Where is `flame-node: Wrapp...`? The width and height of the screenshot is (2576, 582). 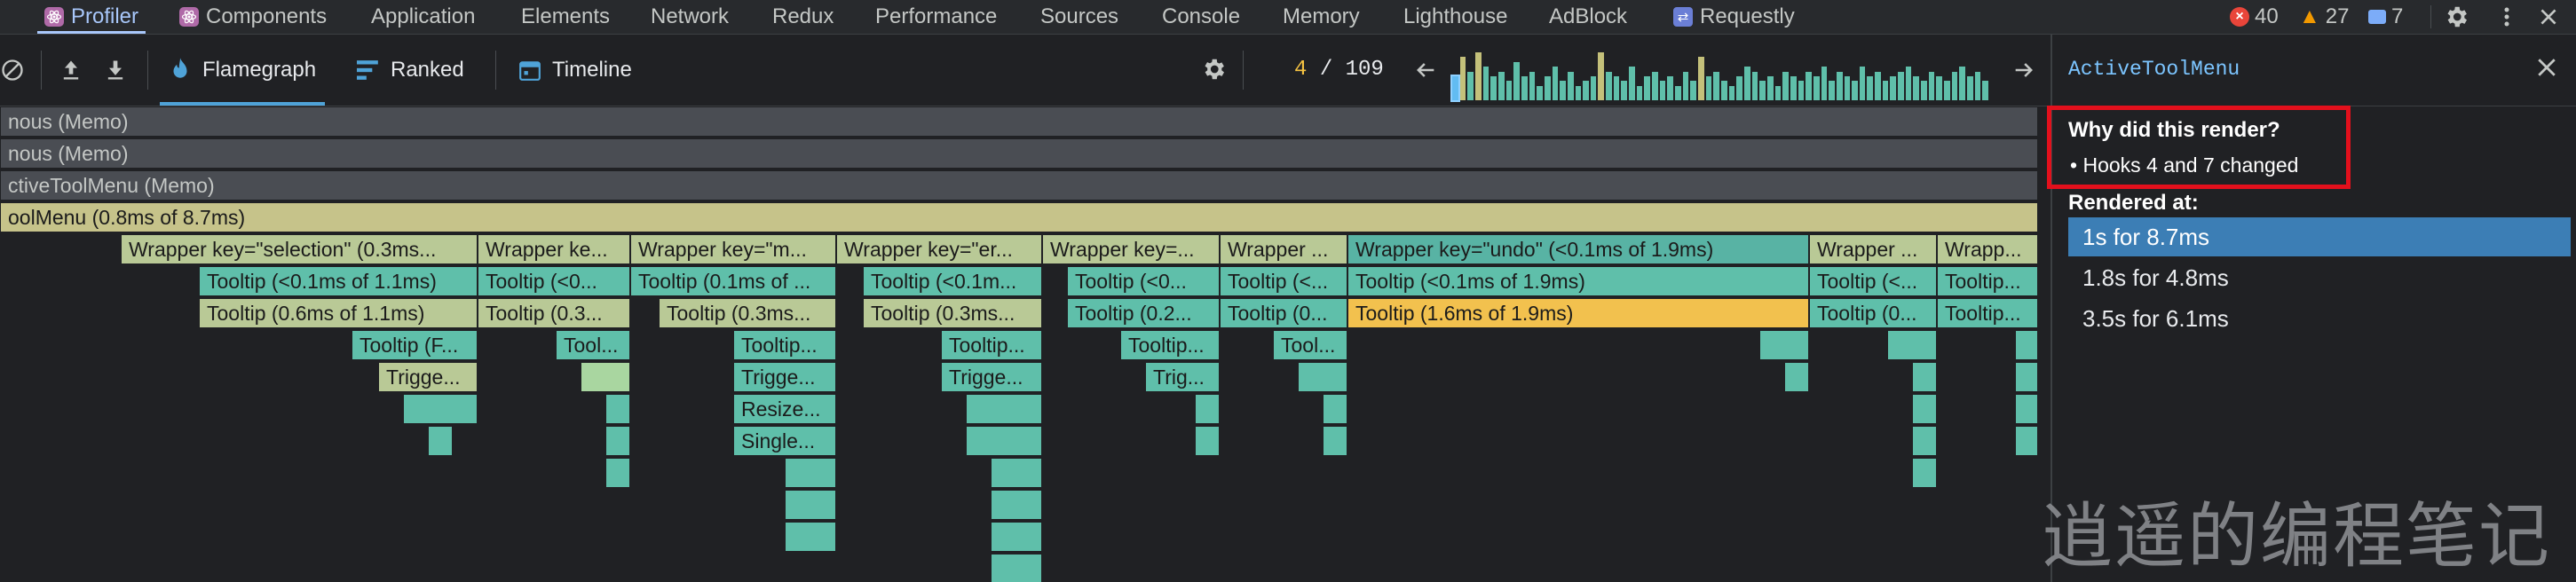 flame-node: Wrapp... is located at coordinates (1987, 249).